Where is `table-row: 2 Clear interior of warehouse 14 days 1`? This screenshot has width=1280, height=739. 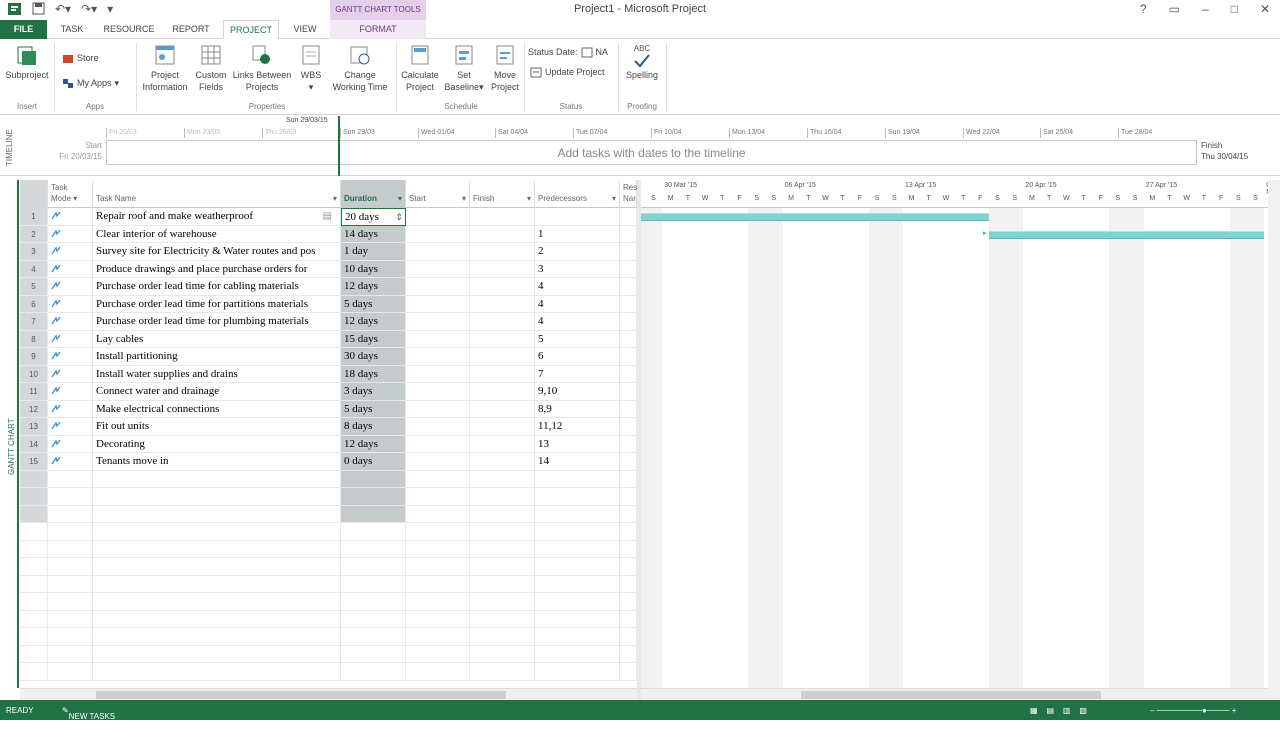
table-row: 2 Clear interior of warehouse 14 days 1 is located at coordinates (328, 234).